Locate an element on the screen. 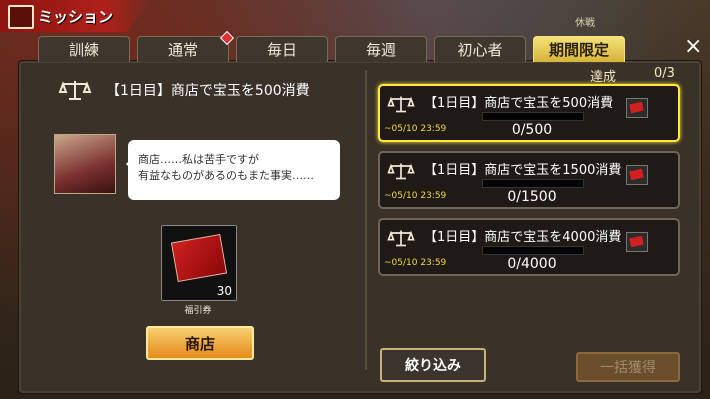 This screenshot has width=710, height=399. mission-progress: 0/500 is located at coordinates (532, 130).